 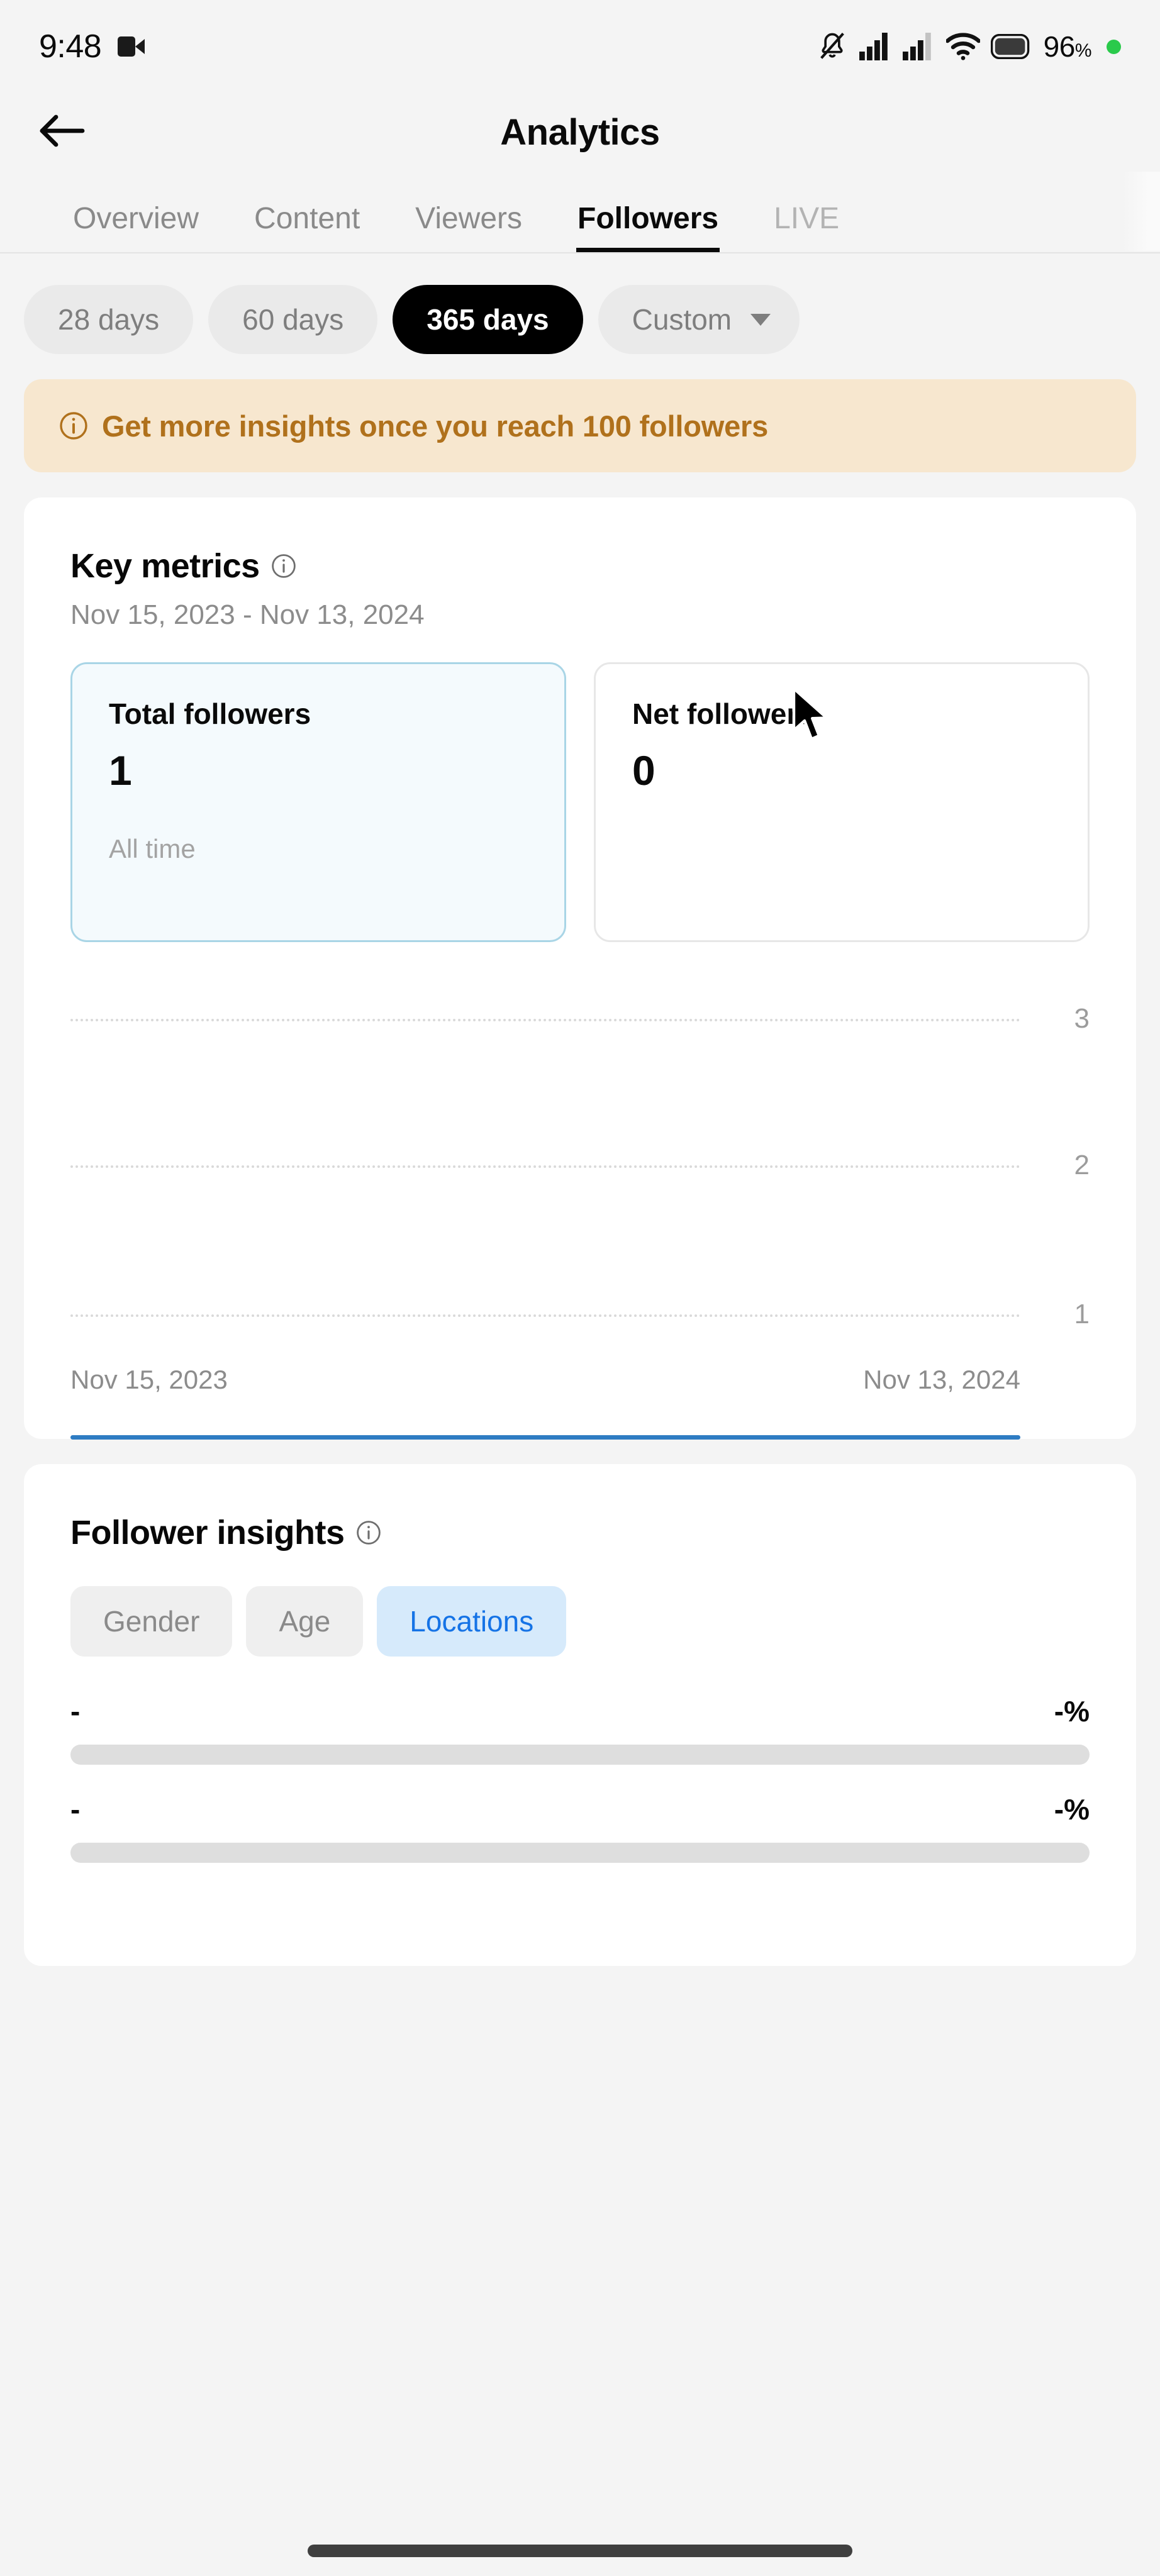 I want to click on location-list: - -% - -%, so click(x=580, y=1760).